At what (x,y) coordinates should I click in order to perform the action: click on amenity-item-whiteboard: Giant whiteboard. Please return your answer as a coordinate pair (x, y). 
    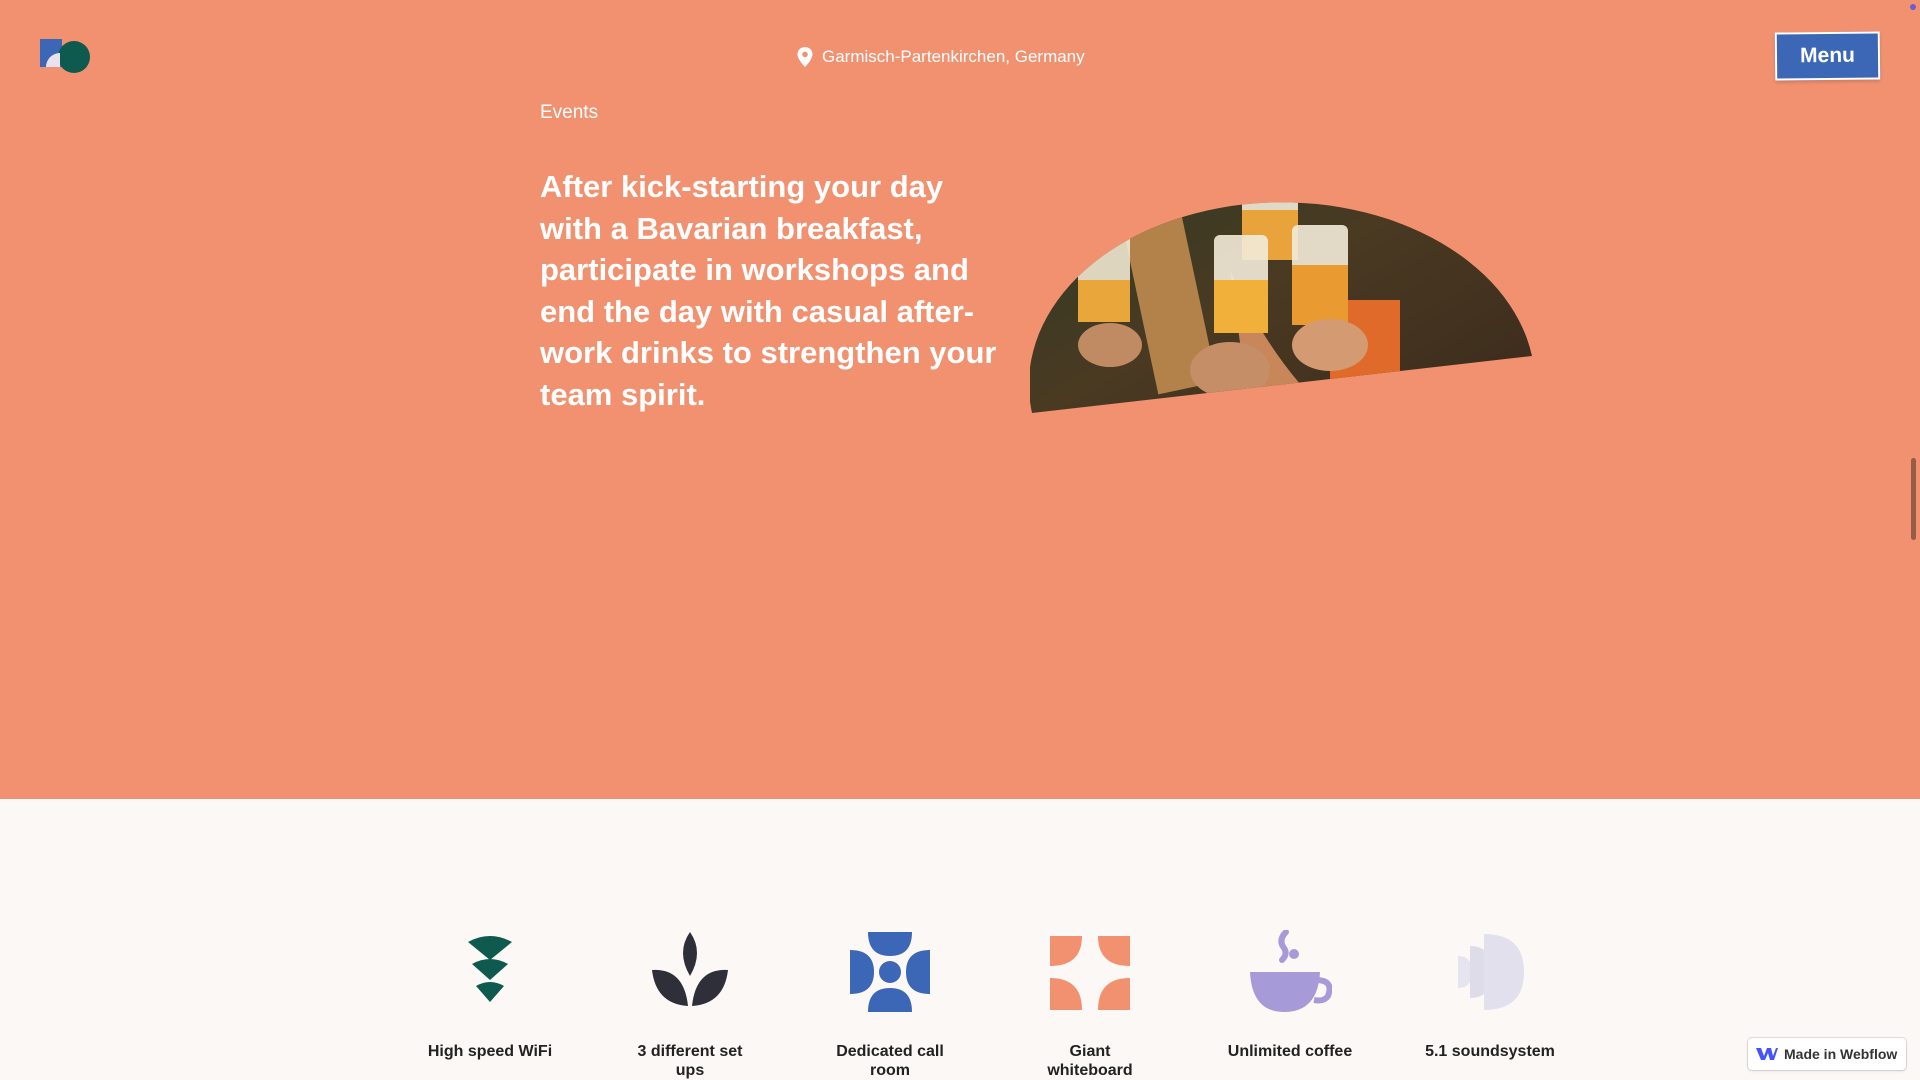
    Looking at the image, I should click on (1090, 1004).